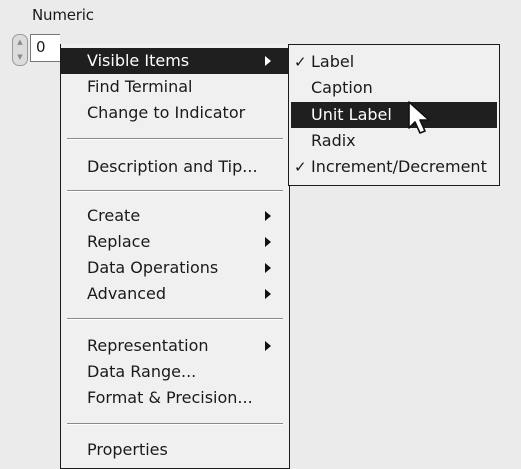  Describe the element at coordinates (138, 60) in the screenshot. I see `menu-item-label: Visible Items` at that location.